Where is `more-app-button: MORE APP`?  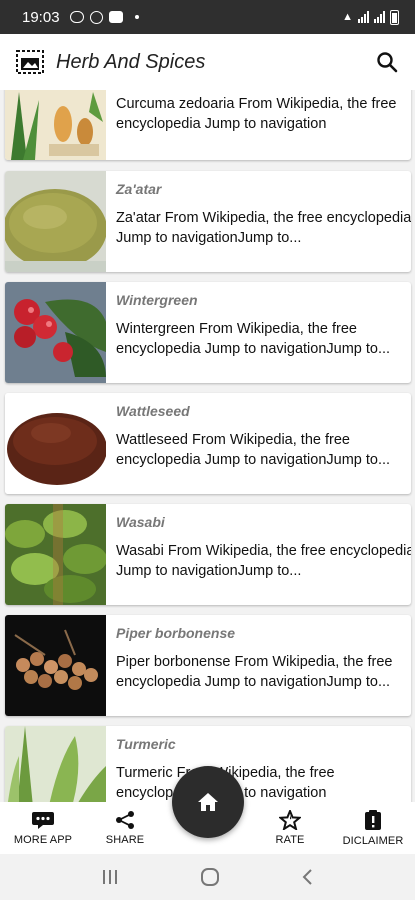
more-app-button: MORE APP is located at coordinates (43, 828).